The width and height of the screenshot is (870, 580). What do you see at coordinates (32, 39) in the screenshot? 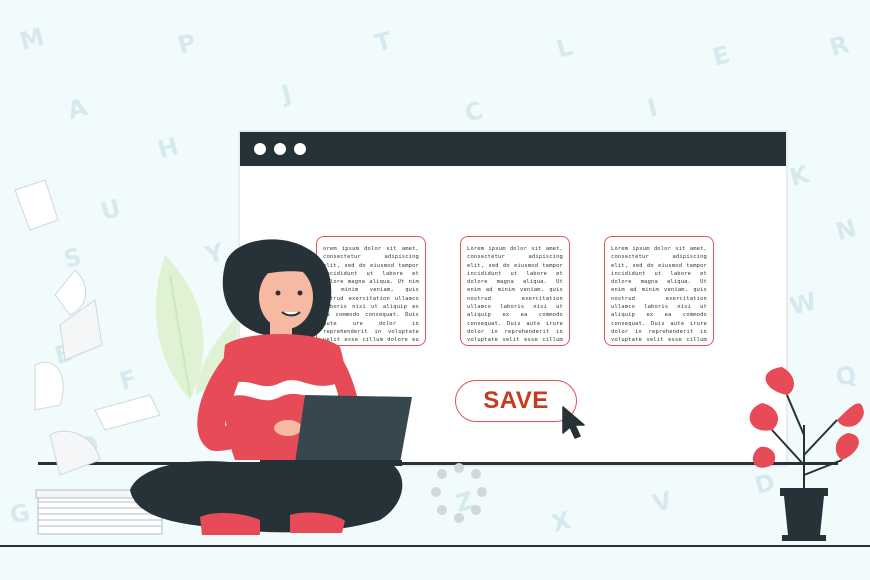
I see `bg-letter: M` at bounding box center [32, 39].